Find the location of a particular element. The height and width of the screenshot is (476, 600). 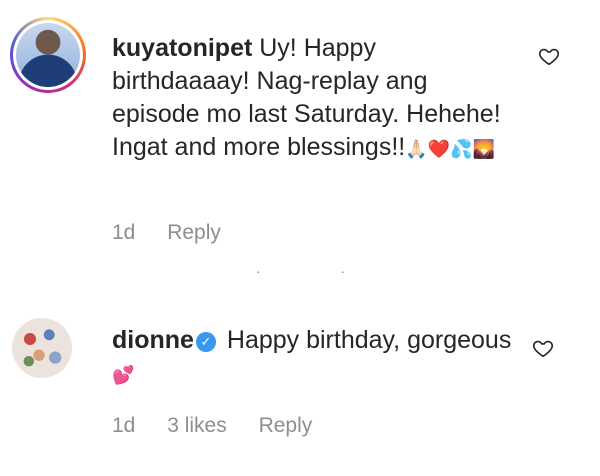

comment-meta: 1d 3 likes Reply is located at coordinates (225, 426).